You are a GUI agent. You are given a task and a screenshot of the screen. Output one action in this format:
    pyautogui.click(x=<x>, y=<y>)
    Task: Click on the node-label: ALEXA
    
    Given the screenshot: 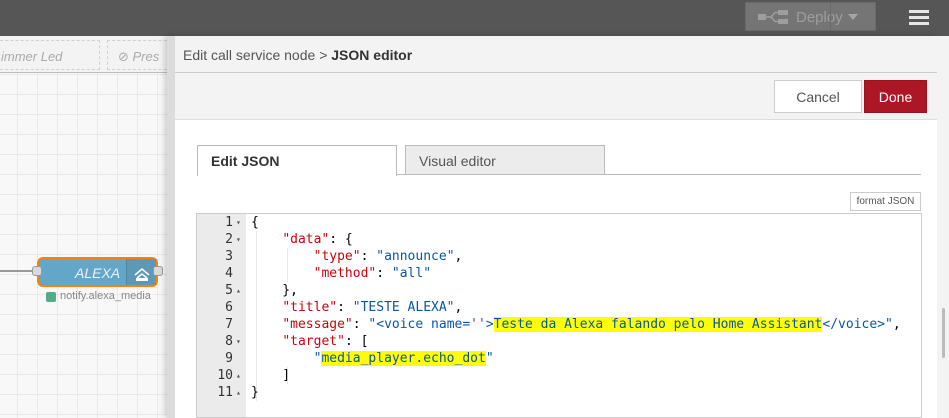 What is the action you would take?
    pyautogui.click(x=98, y=273)
    